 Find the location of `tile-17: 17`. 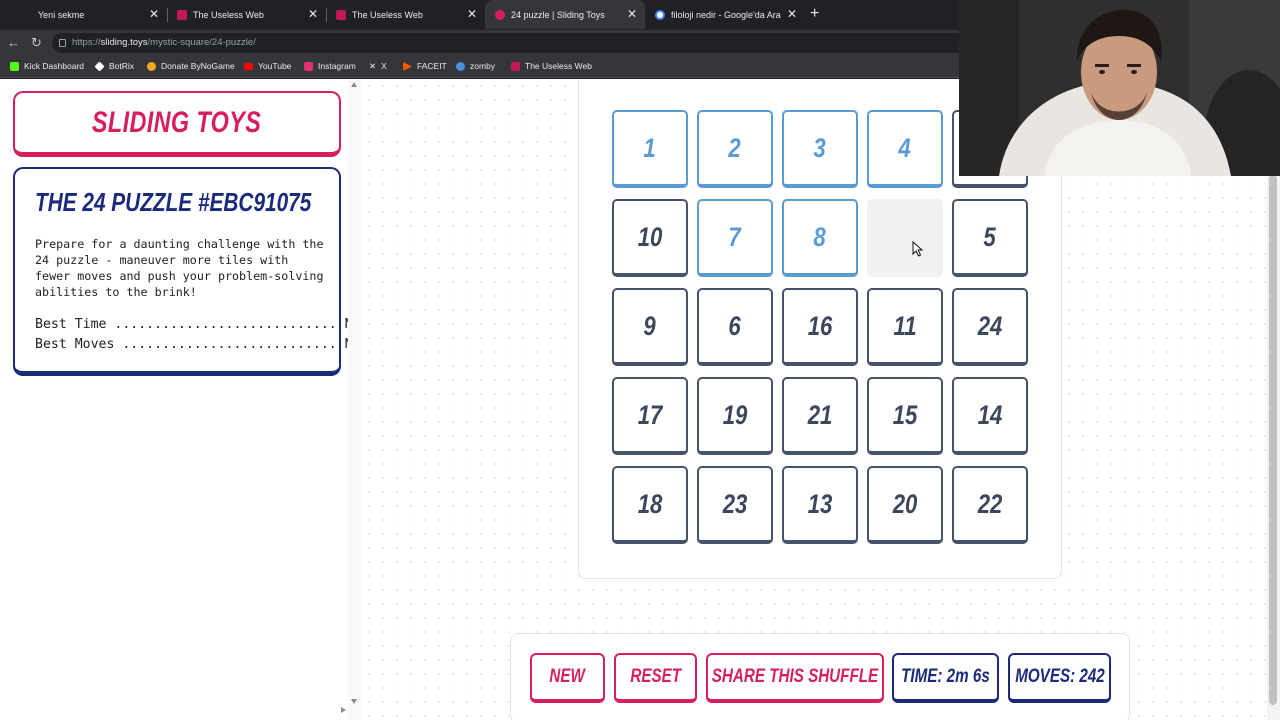

tile-17: 17 is located at coordinates (650, 416).